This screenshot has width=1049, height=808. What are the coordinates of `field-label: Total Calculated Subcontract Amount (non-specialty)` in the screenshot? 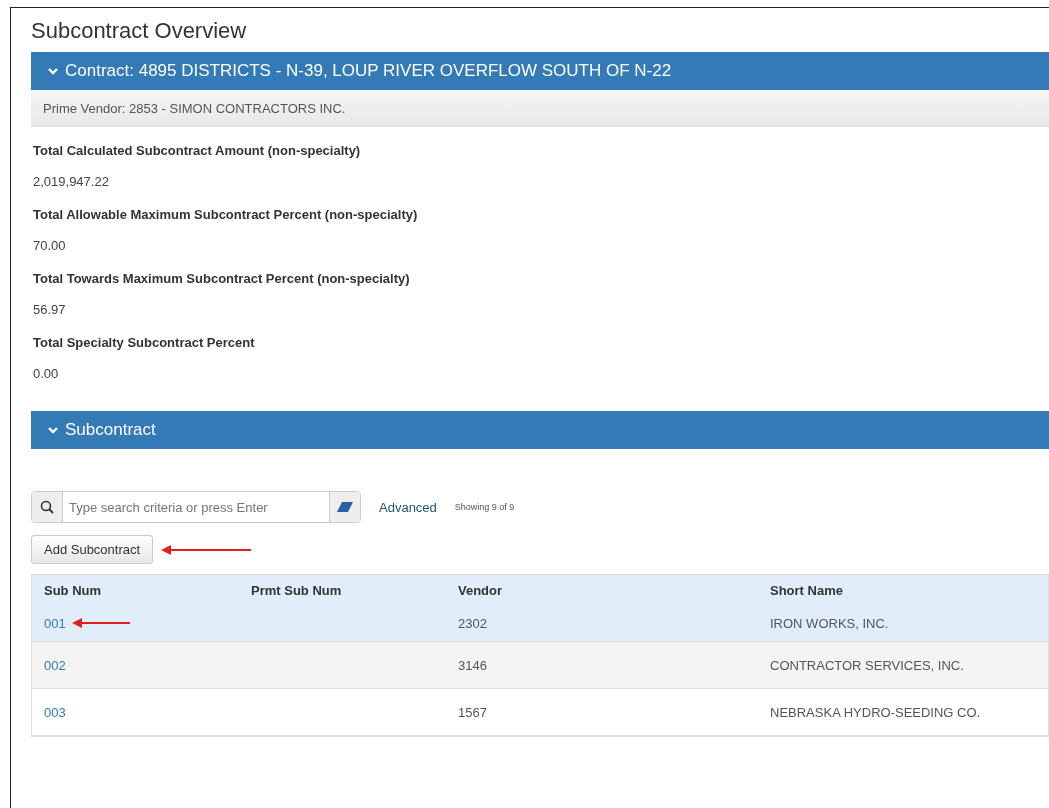 It's located at (197, 150).